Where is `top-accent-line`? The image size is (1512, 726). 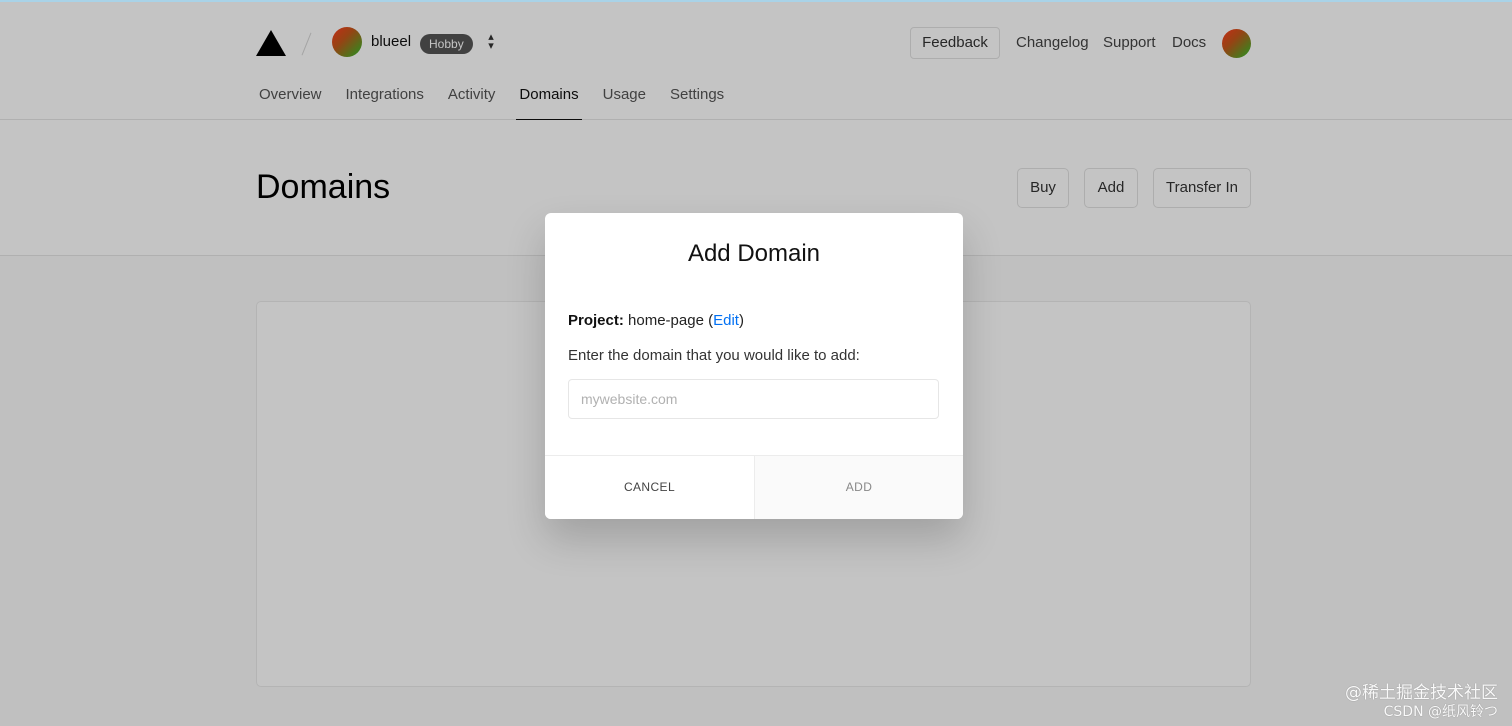 top-accent-line is located at coordinates (756, 1).